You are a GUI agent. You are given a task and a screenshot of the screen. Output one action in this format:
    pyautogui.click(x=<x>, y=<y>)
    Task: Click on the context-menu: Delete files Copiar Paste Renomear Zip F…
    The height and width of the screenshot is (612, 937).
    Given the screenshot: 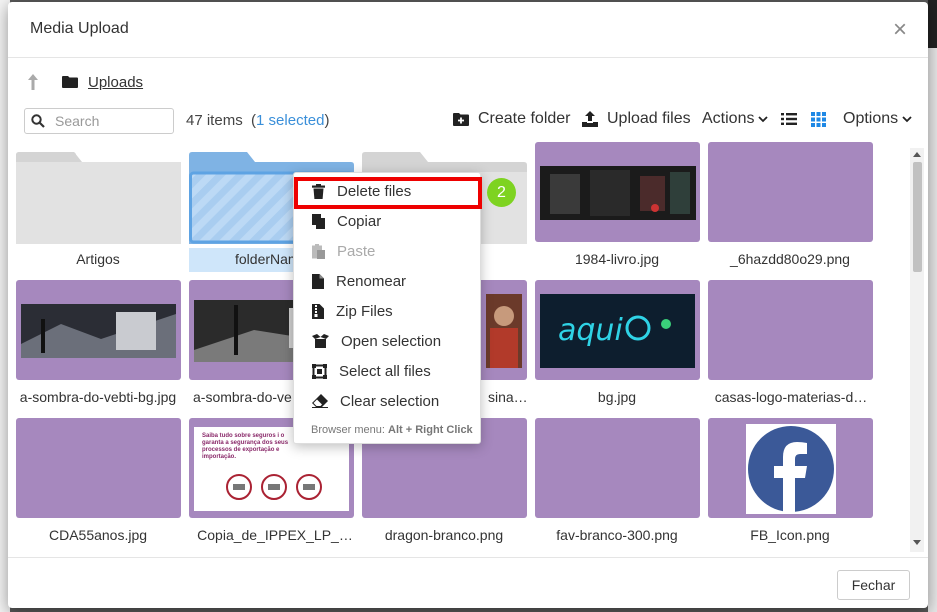 What is the action you would take?
    pyautogui.click(x=387, y=308)
    